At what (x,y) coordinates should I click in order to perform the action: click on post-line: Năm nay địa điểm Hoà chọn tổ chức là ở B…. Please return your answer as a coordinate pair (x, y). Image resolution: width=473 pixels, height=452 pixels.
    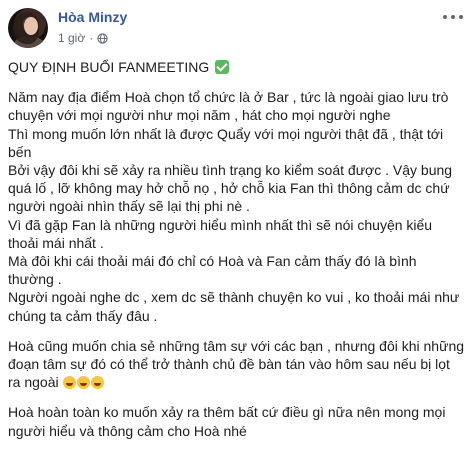
    Looking at the image, I should click on (228, 106).